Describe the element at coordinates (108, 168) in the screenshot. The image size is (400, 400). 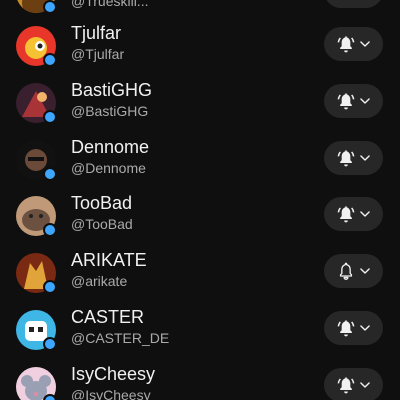
I see `channel-handle: @Dennome` at that location.